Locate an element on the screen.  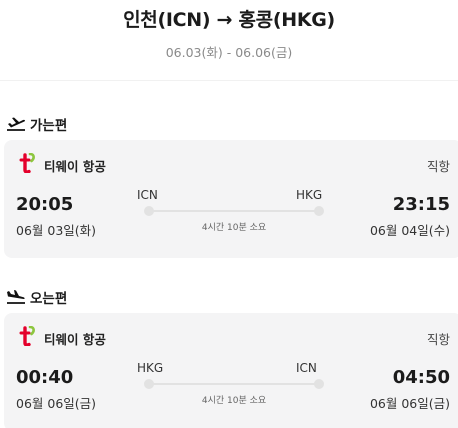
route-title: 인천(ICN) → 홍콩(HKG) is located at coordinates (229, 20).